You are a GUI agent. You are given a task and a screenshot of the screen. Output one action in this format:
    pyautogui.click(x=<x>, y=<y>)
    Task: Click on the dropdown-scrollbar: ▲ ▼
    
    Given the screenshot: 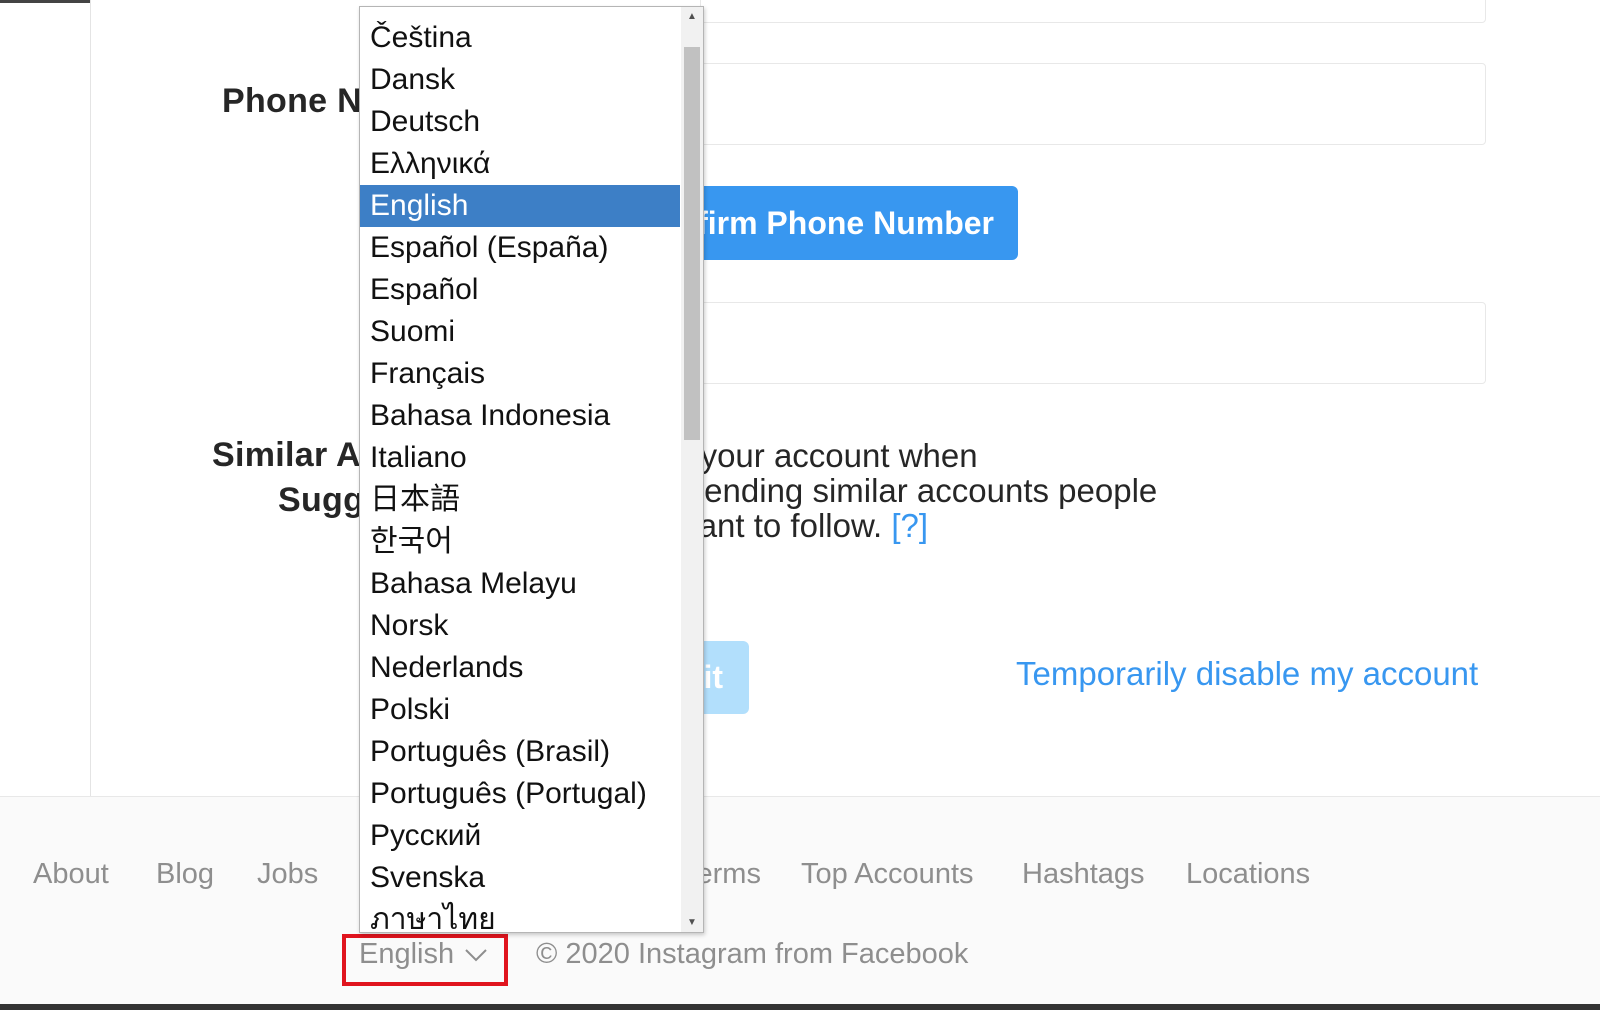 What is the action you would take?
    pyautogui.click(x=692, y=469)
    